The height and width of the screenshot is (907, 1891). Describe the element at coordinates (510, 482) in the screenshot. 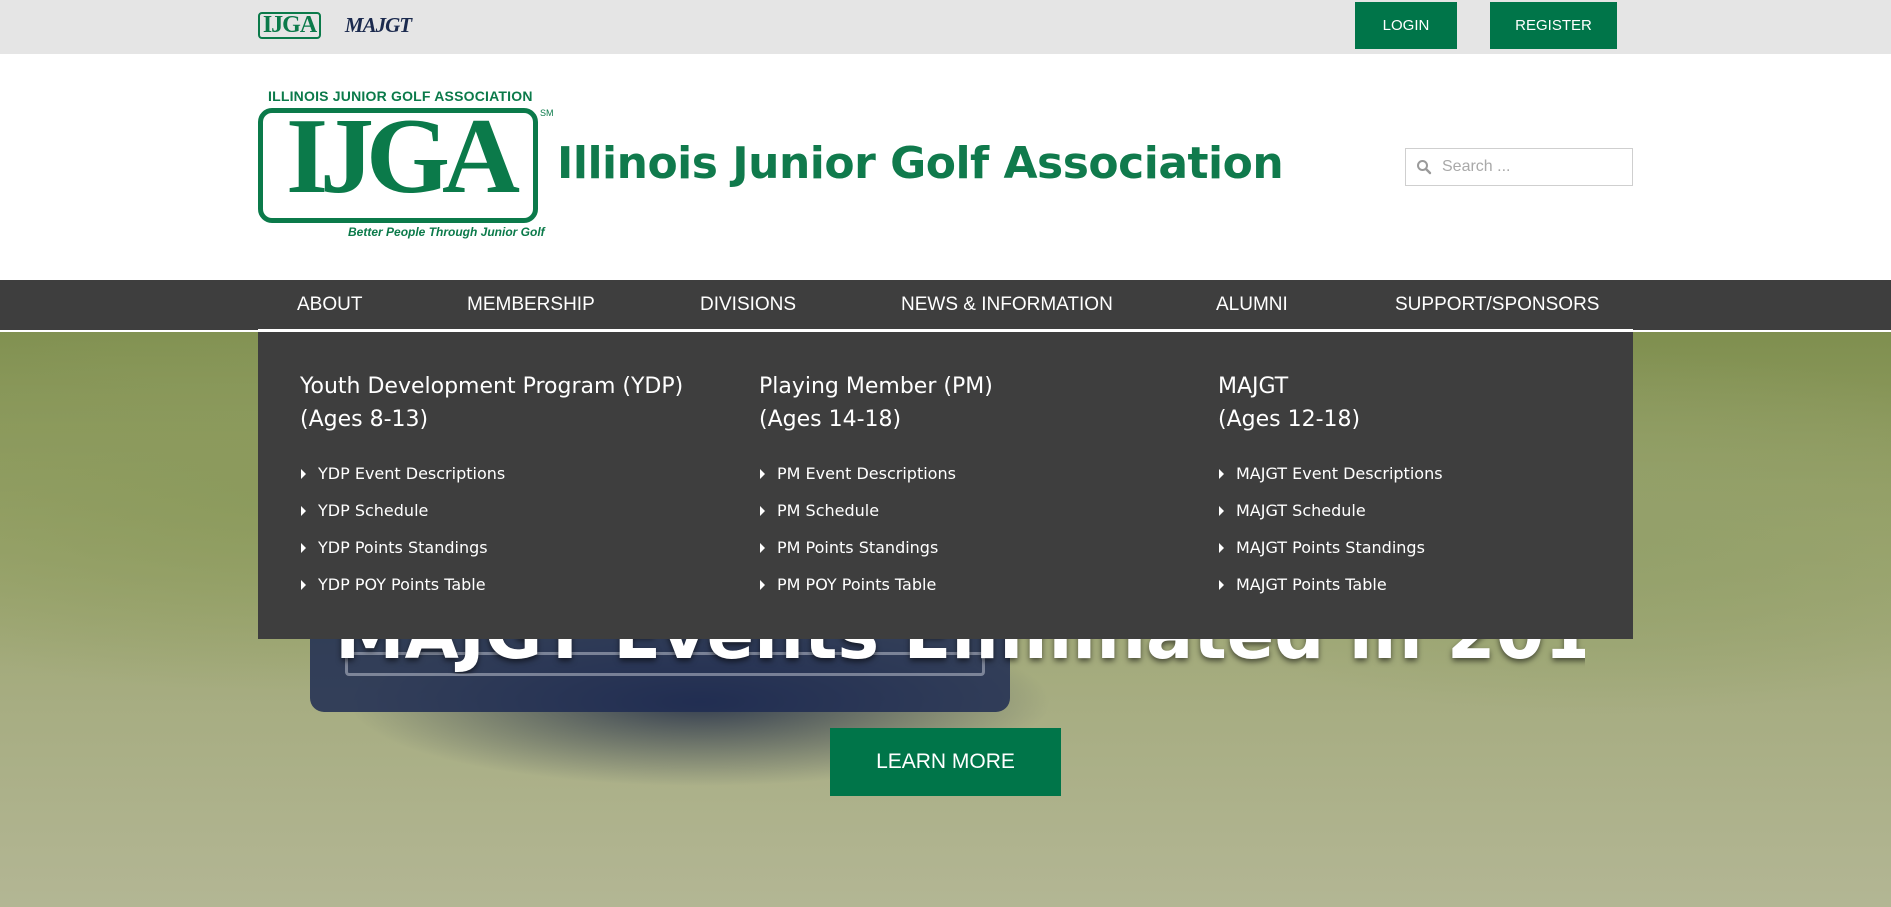

I see `mega-link-ydp-event-descriptions: YDP Event Descriptions` at that location.